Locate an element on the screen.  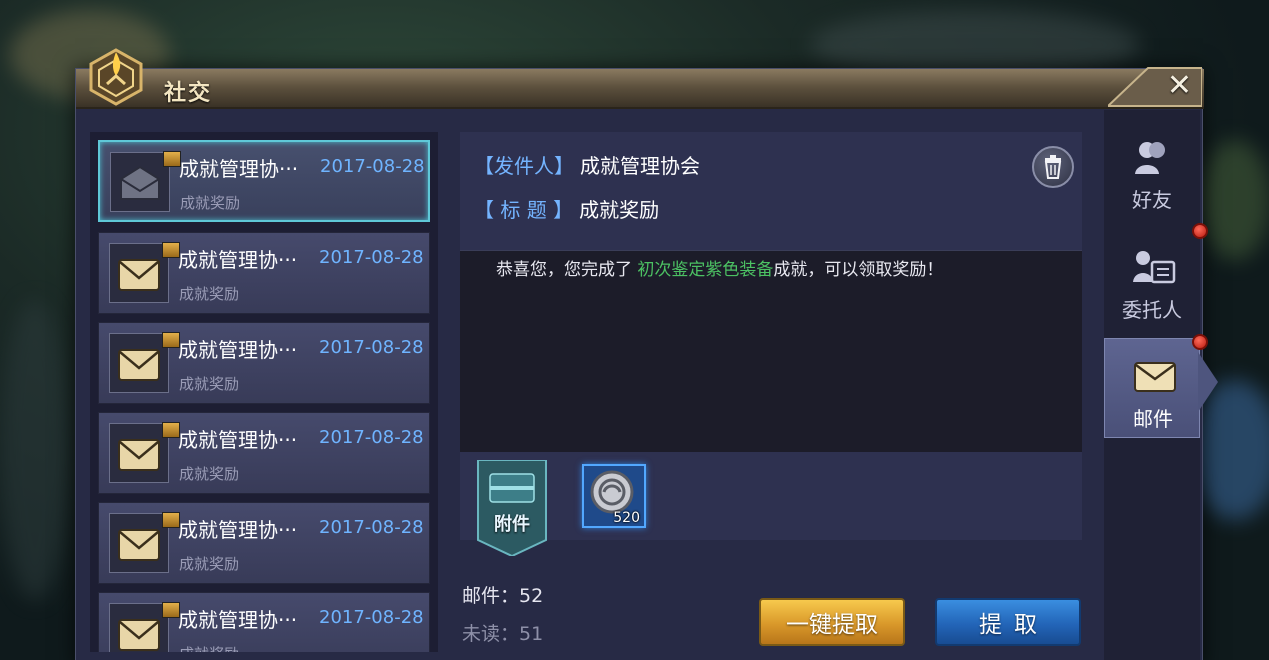
delete-button is located at coordinates (1053, 167).